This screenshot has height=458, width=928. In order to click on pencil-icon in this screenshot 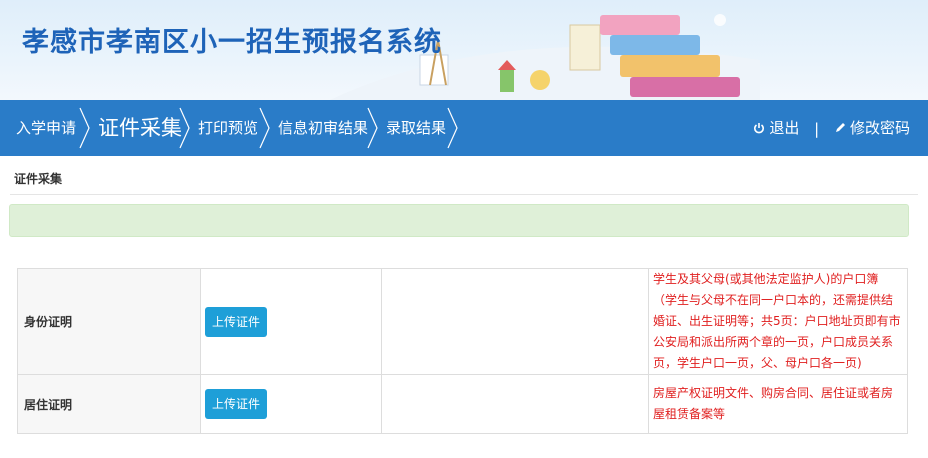, I will do `click(840, 127)`.